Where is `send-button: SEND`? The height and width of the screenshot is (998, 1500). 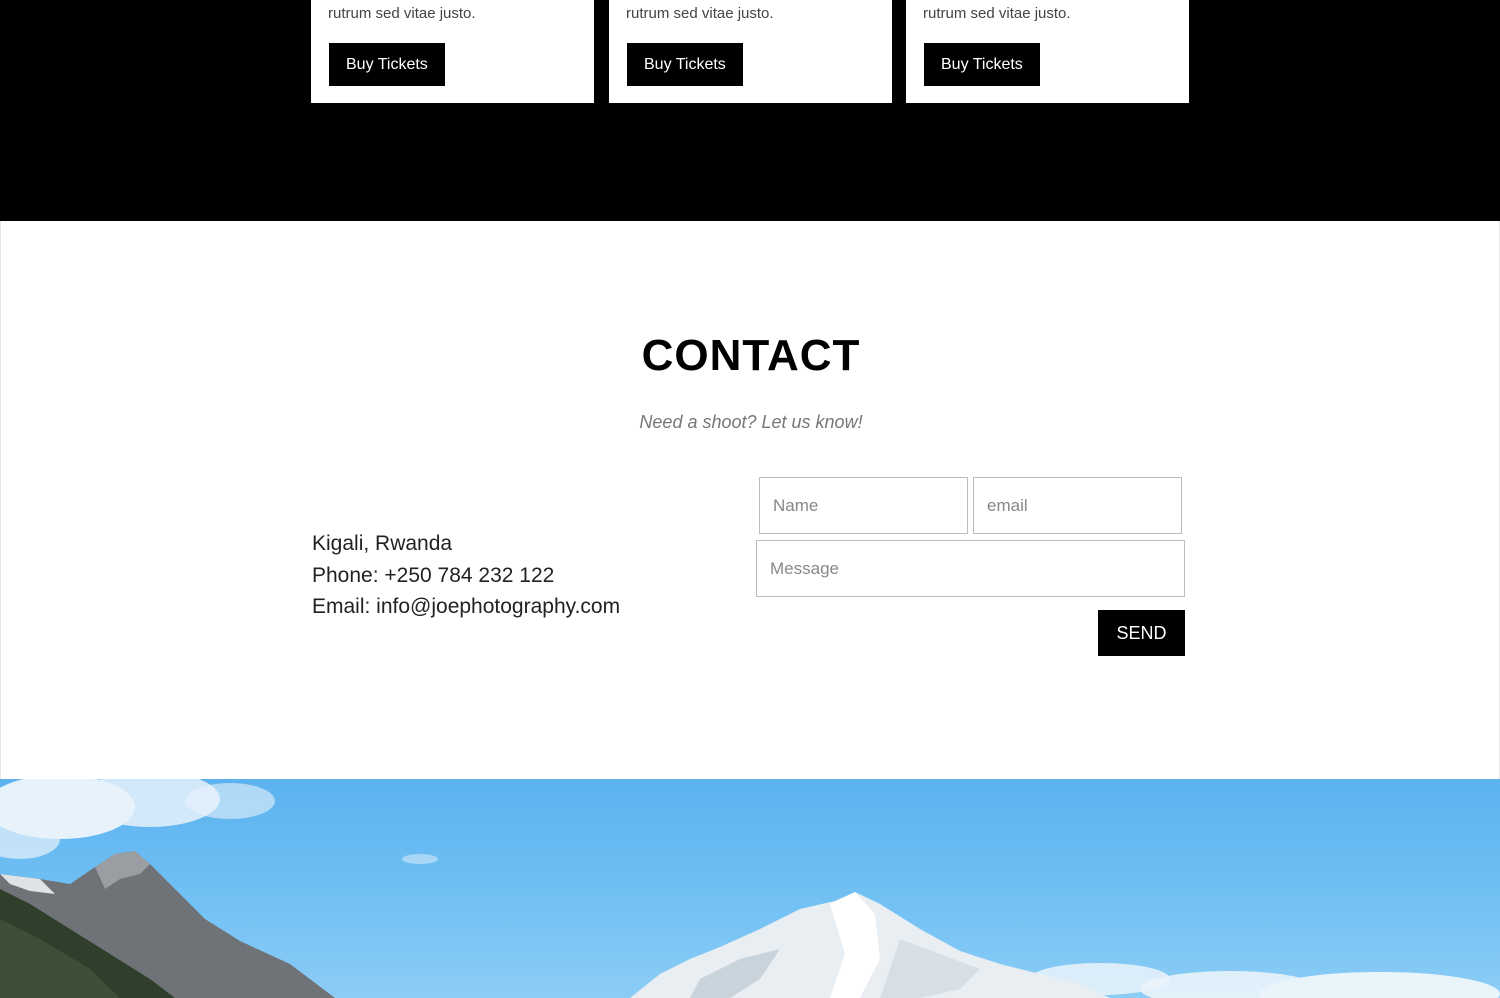 send-button: SEND is located at coordinates (1141, 633).